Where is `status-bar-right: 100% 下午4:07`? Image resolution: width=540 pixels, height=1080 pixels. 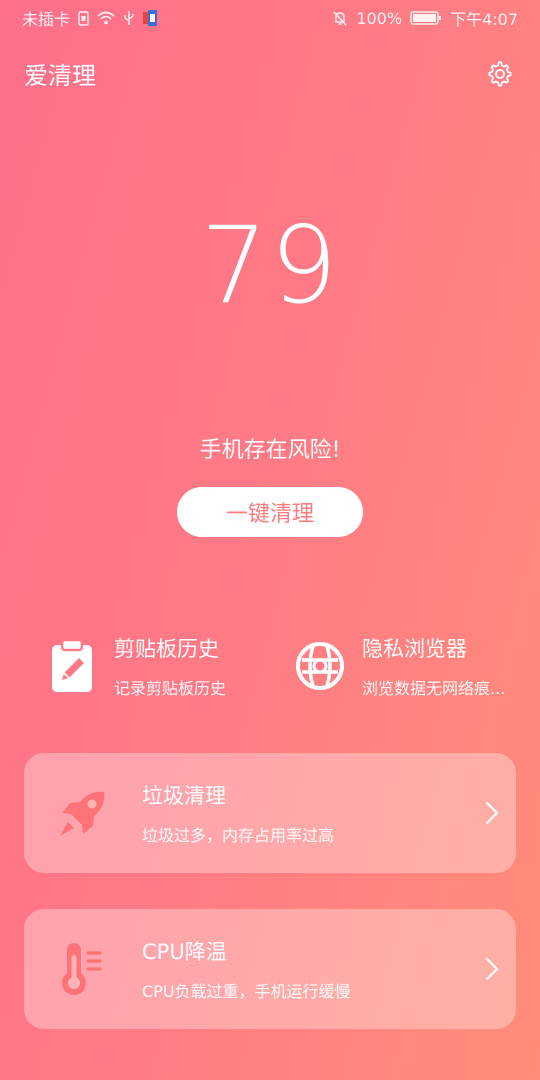 status-bar-right: 100% 下午4:07 is located at coordinates (425, 18).